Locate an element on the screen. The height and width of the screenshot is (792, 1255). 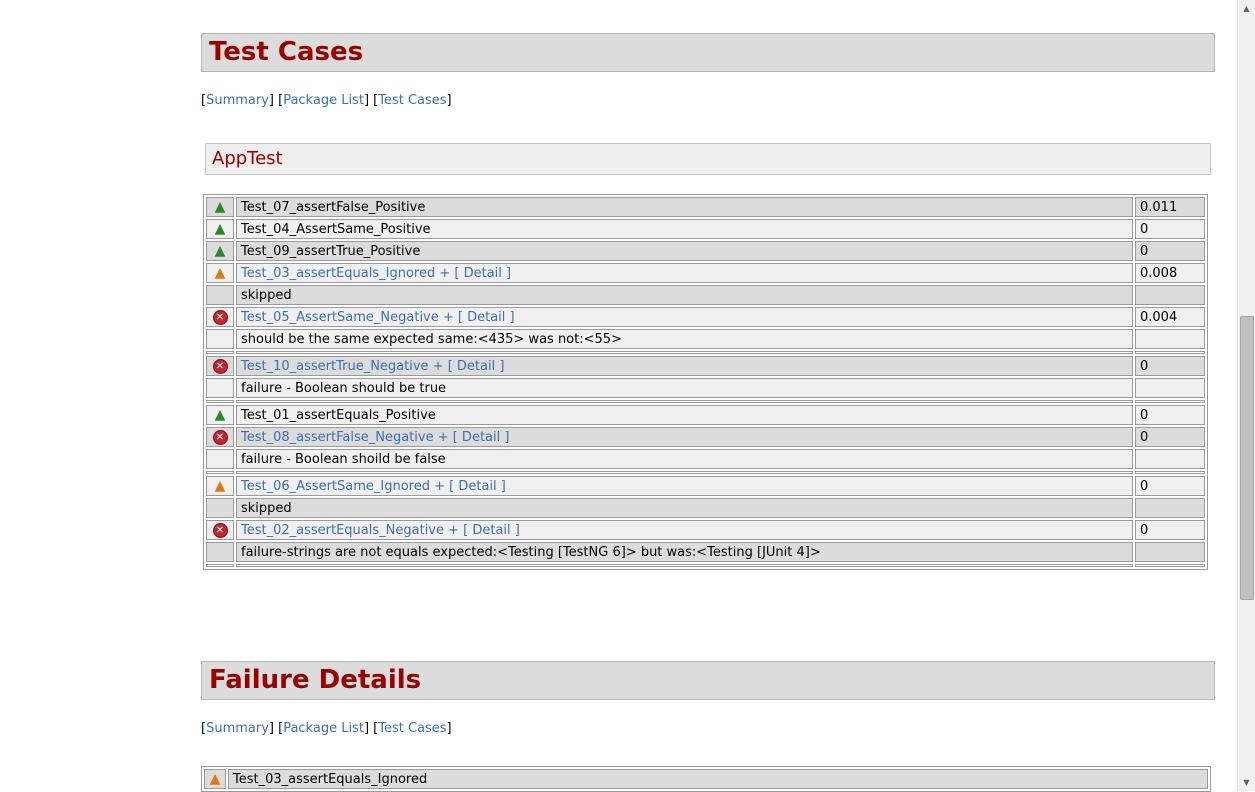
test-cases-header: Test Cases is located at coordinates (708, 52).